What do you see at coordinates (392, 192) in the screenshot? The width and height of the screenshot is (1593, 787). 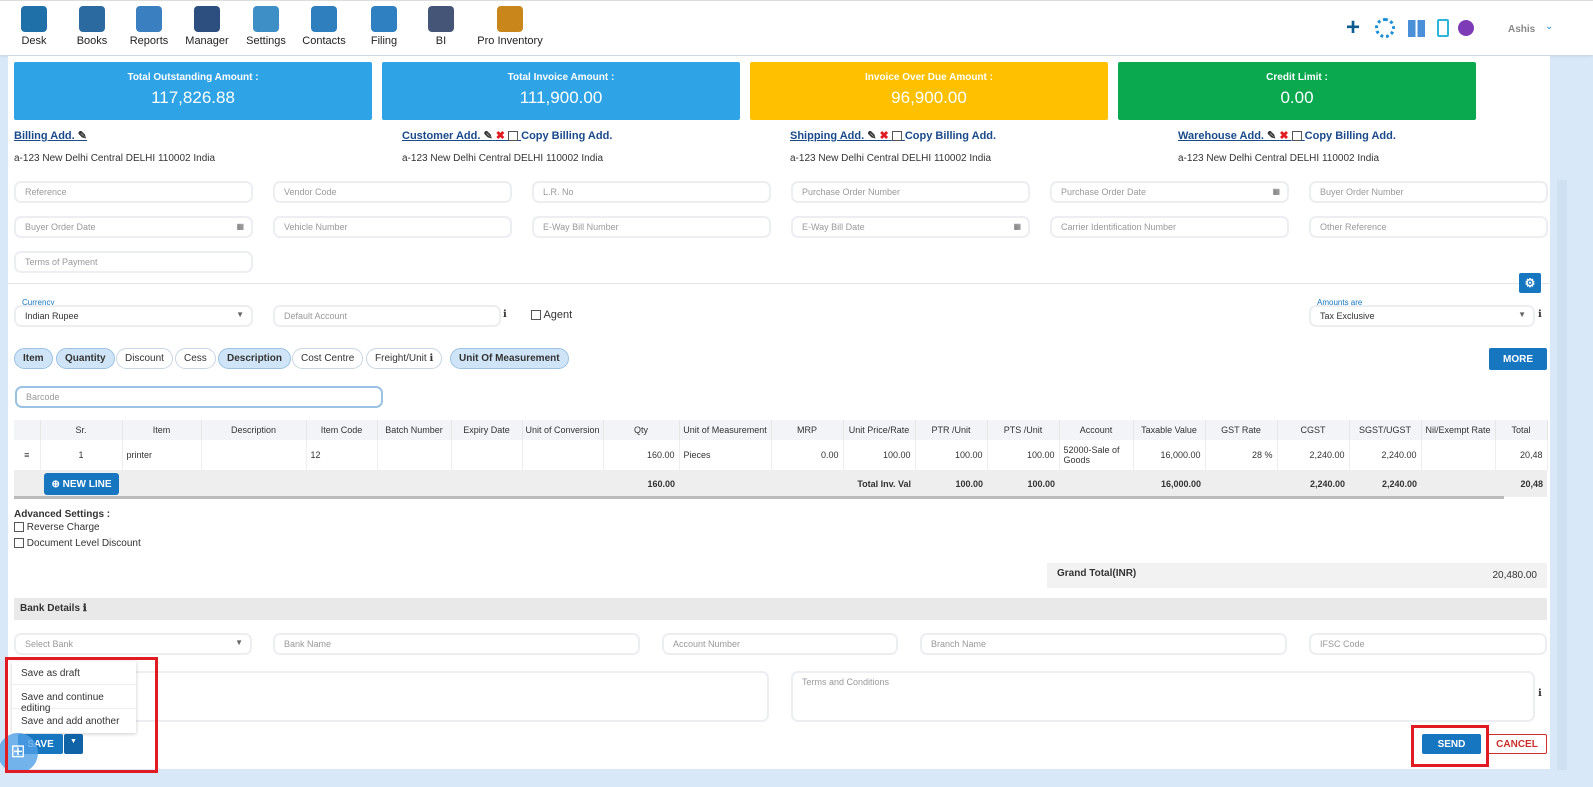 I see `vendor-code-input: Vendor Code` at bounding box center [392, 192].